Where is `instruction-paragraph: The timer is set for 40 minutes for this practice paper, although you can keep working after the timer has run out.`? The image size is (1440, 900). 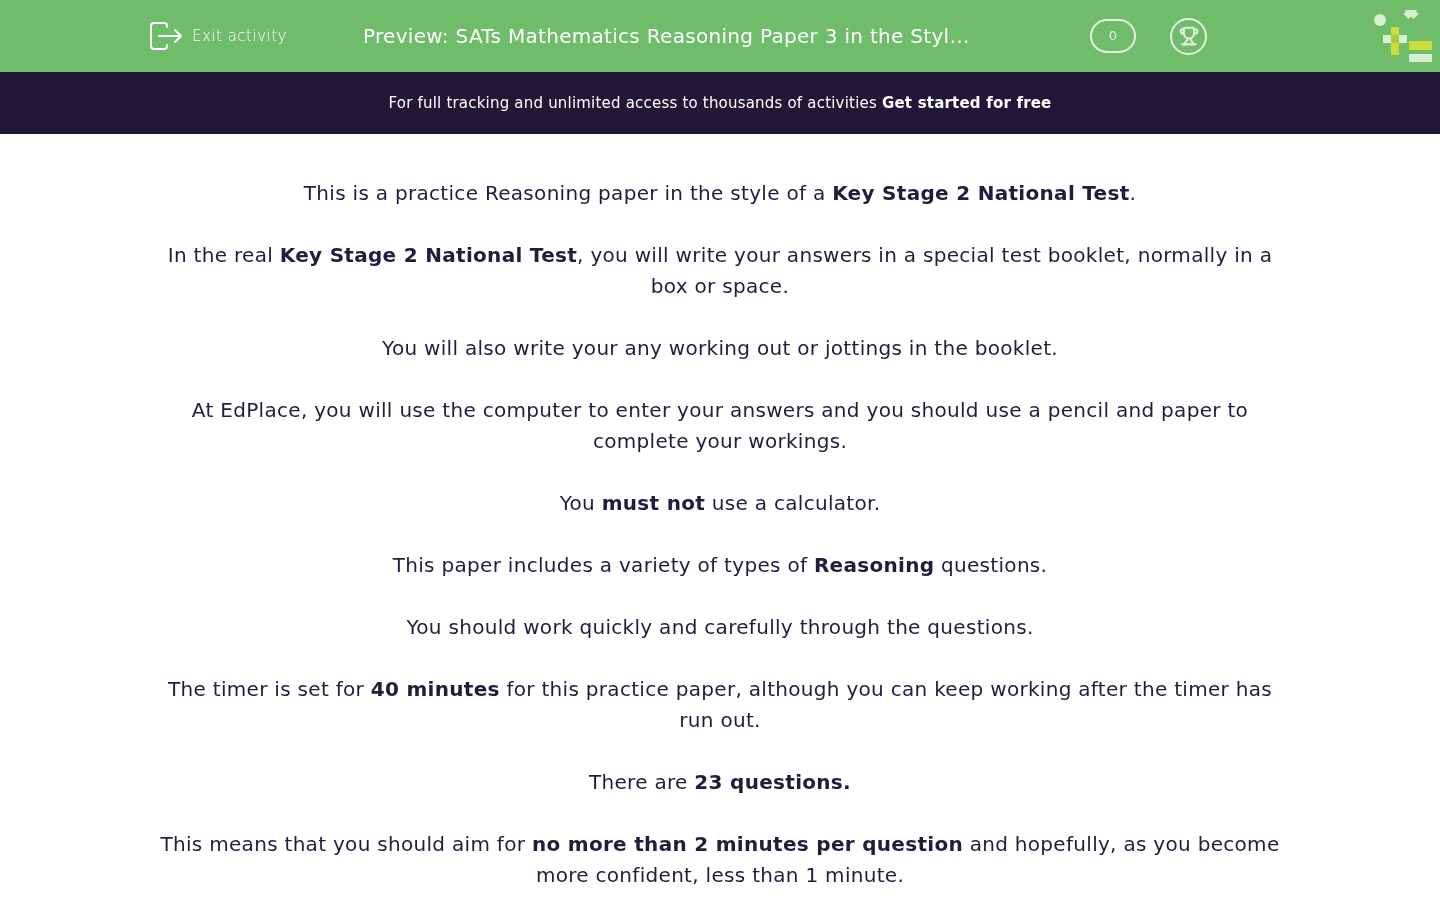 instruction-paragraph: The timer is set for 40 minutes for this practice paper, although you can keep working after the timer has run out. is located at coordinates (720, 705).